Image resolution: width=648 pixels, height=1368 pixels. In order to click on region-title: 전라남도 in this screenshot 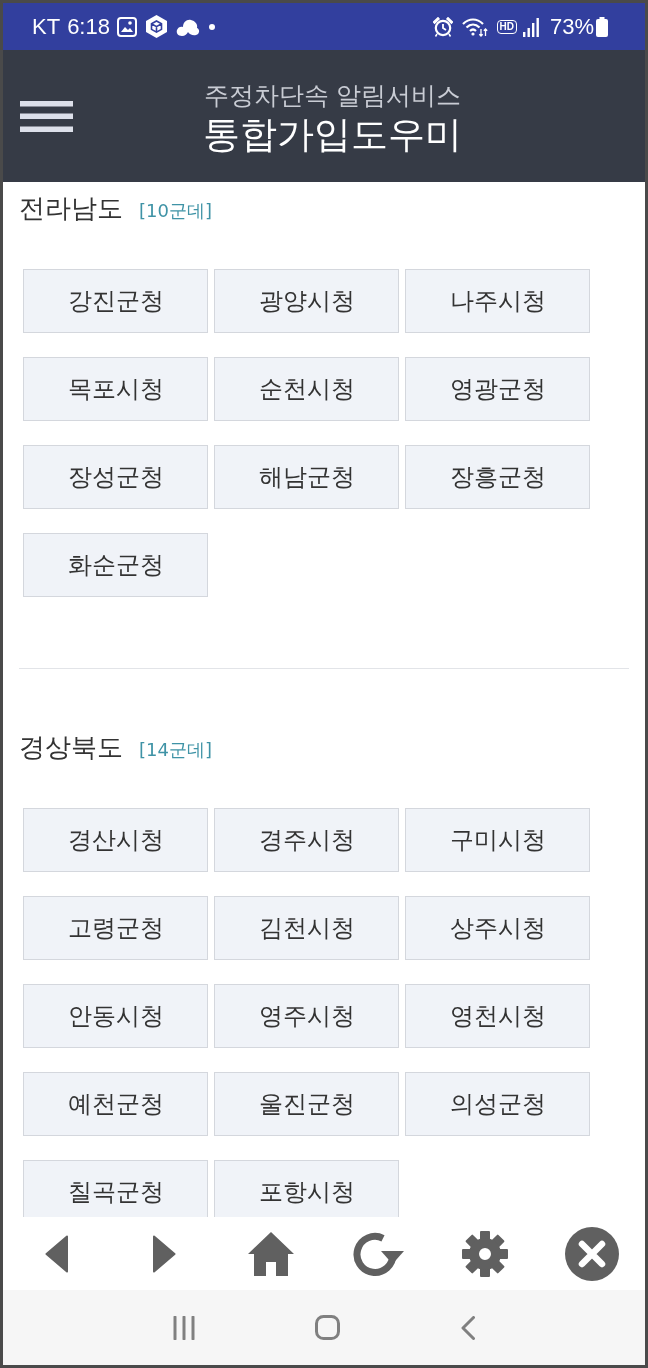, I will do `click(71, 208)`.